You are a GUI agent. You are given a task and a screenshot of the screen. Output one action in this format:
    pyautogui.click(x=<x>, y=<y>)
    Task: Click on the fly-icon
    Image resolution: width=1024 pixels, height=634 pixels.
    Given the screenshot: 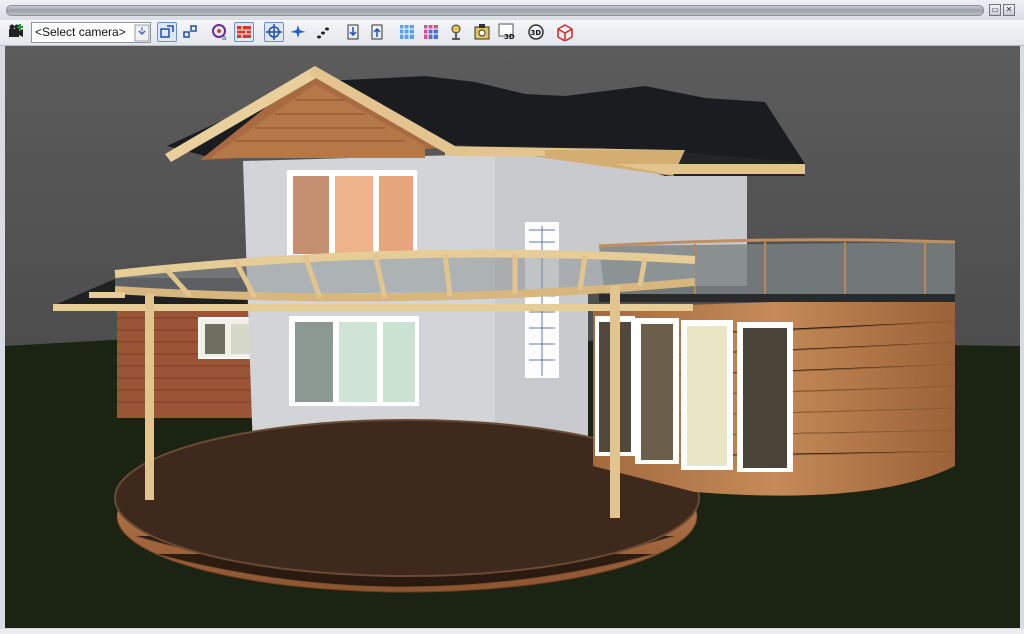 What is the action you would take?
    pyautogui.click(x=298, y=31)
    